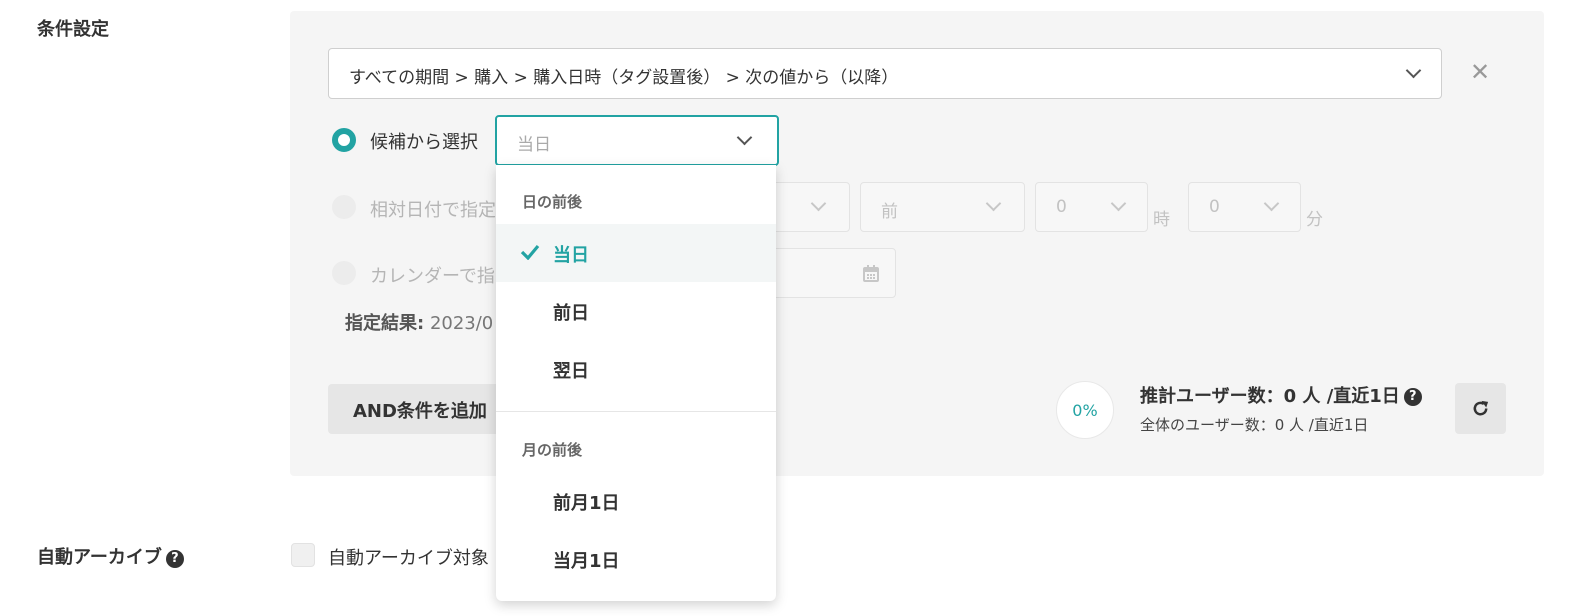 This screenshot has height=616, width=1584. I want to click on total-users-text: 全体のユーザー数：0 人 /直近1日, so click(1254, 425).